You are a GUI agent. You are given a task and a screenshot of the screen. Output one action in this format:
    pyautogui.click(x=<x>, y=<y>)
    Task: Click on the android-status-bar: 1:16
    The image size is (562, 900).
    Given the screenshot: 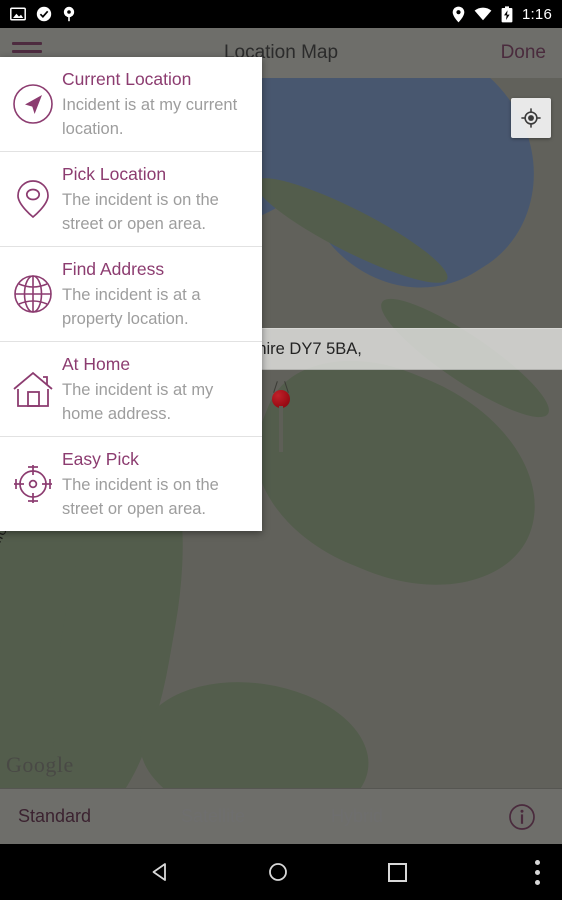 What is the action you would take?
    pyautogui.click(x=281, y=14)
    